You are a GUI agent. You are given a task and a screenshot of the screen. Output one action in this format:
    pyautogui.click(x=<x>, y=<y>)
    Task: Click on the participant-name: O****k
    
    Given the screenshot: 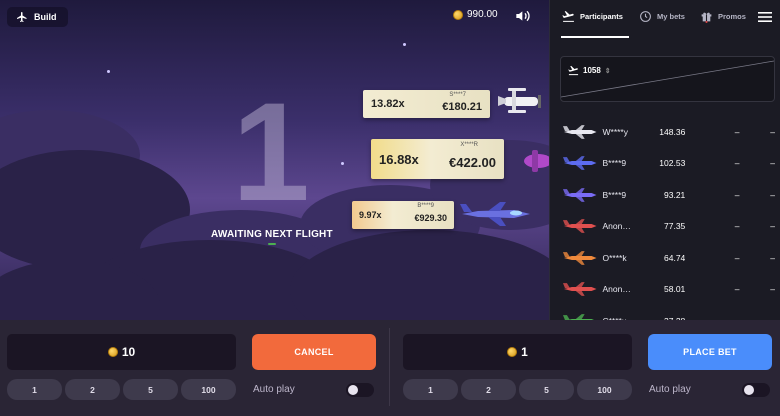 What is the action you would take?
    pyautogui.click(x=614, y=257)
    